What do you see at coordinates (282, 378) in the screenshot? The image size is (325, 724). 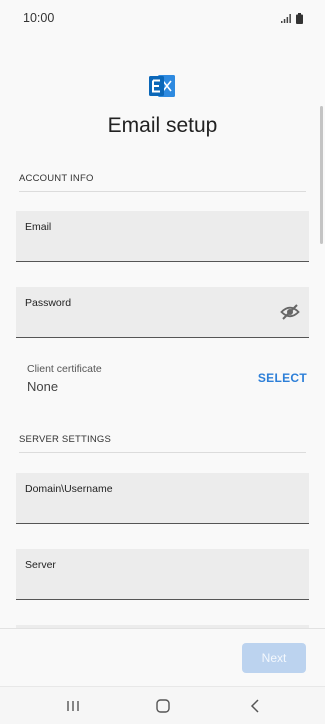 I see `select-certificate-button: SELECT` at bounding box center [282, 378].